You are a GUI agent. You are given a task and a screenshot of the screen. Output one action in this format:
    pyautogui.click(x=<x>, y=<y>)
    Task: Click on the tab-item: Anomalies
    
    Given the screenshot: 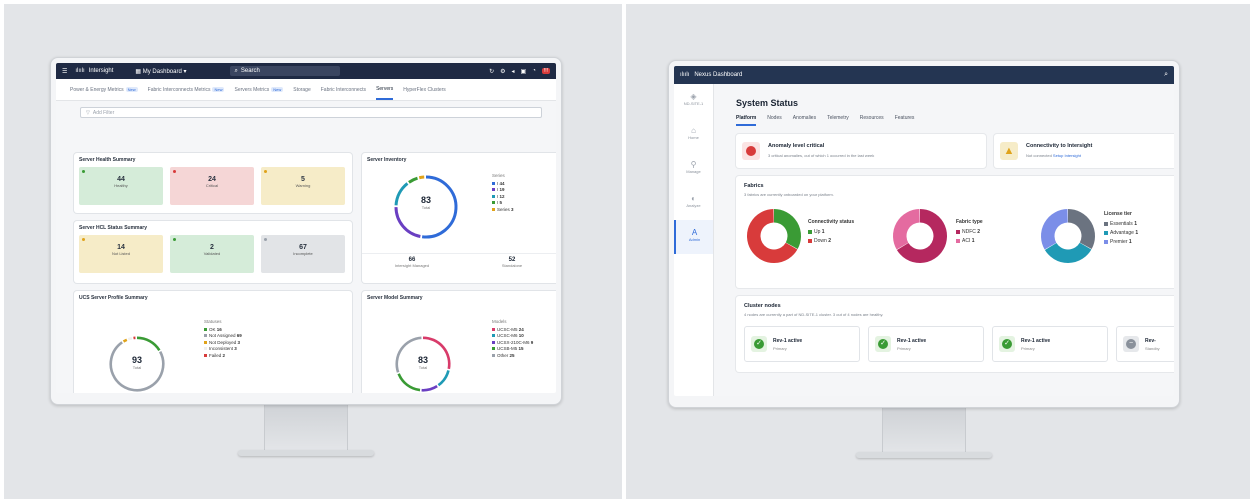 What is the action you would take?
    pyautogui.click(x=804, y=120)
    